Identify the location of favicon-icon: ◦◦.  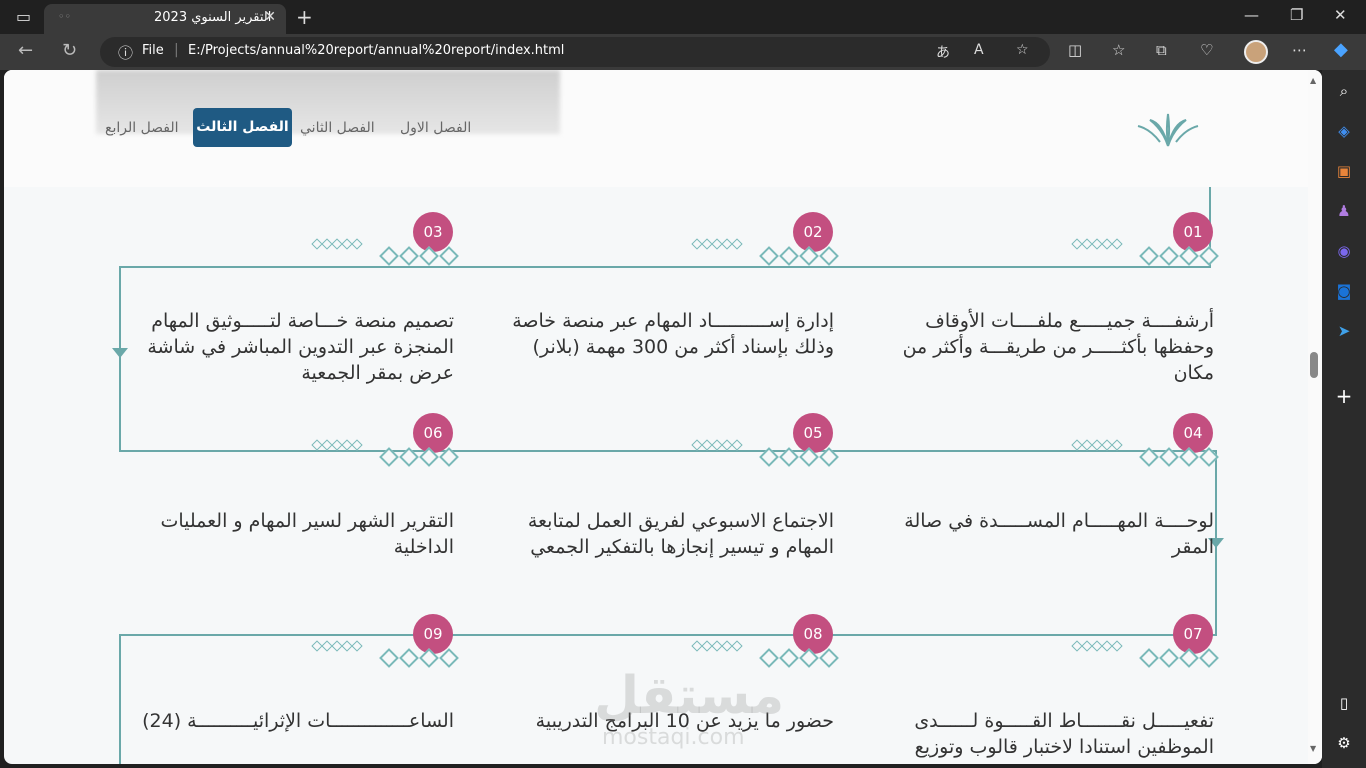
(64, 16).